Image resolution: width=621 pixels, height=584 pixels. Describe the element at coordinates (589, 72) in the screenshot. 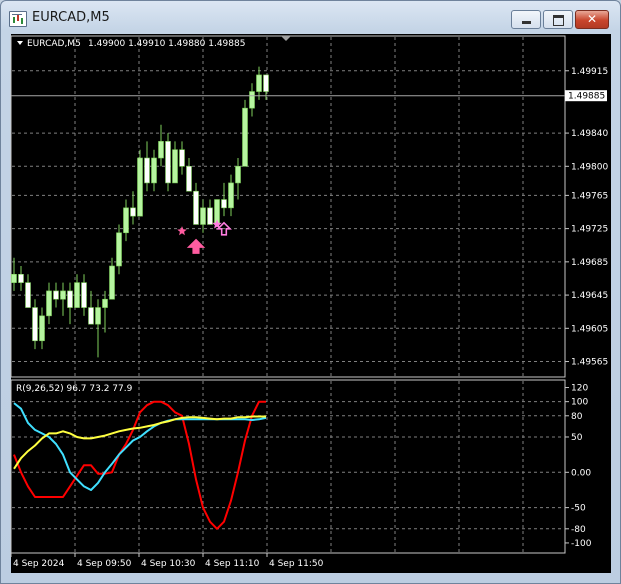

I see `price-tick-label: 1.49915` at that location.